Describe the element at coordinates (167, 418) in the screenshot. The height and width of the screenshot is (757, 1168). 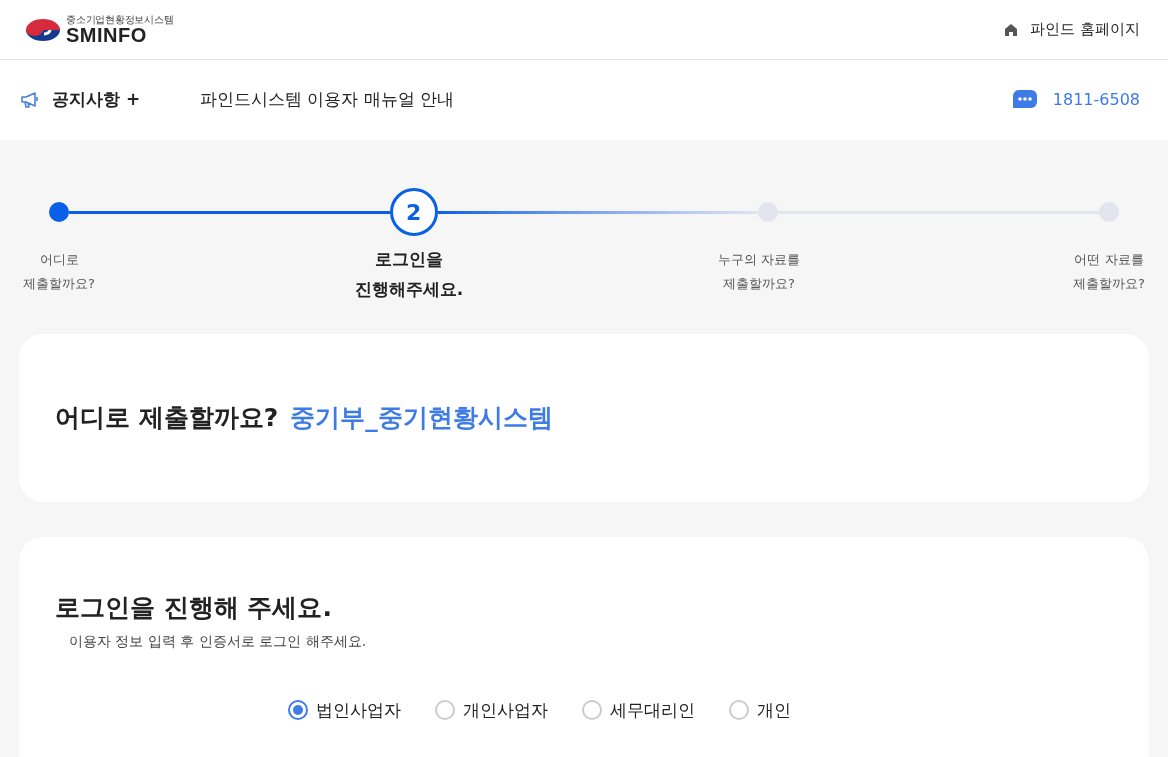
I see `destination-question: 어디로 제출할까요?` at that location.